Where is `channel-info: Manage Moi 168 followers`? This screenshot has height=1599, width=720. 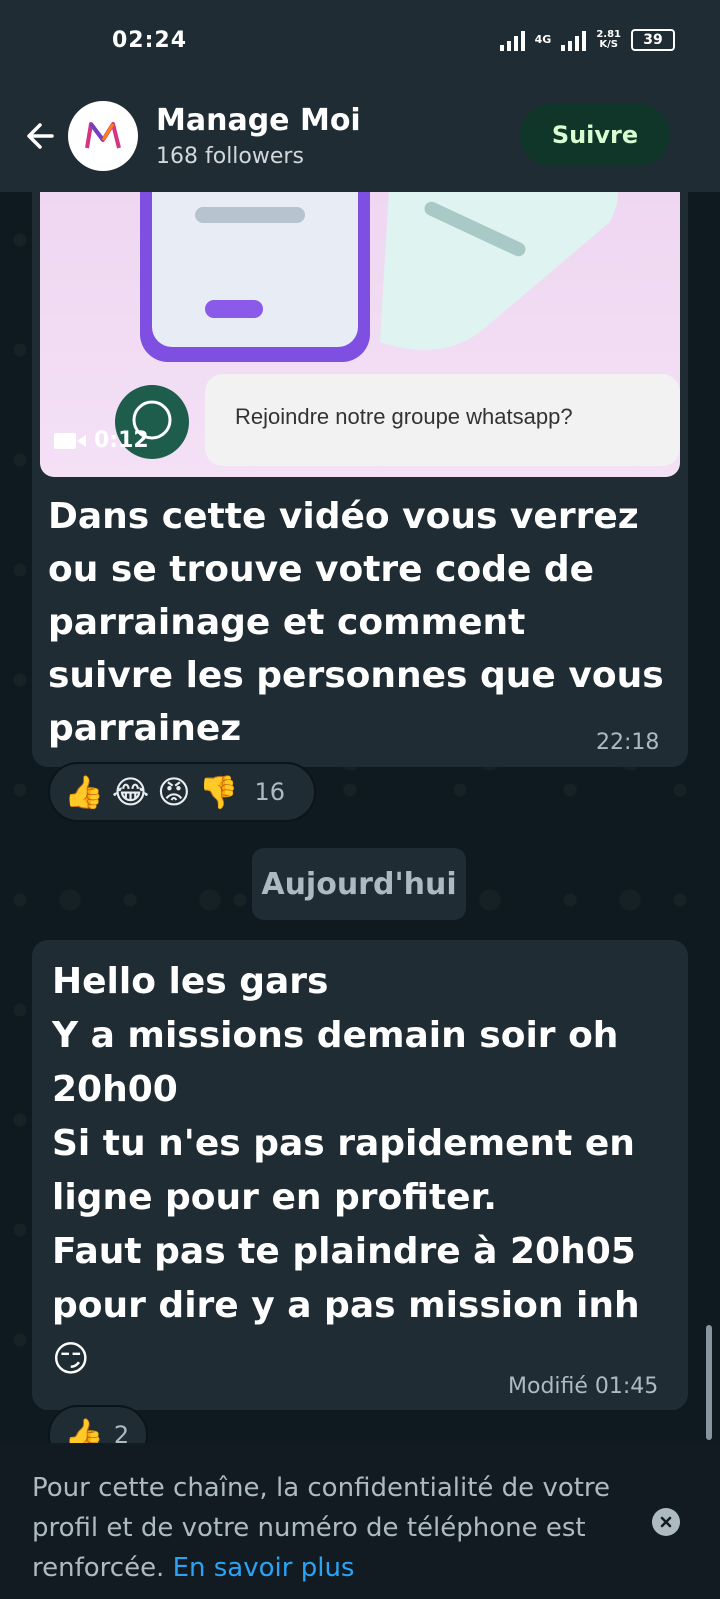 channel-info: Manage Moi 168 followers is located at coordinates (258, 136).